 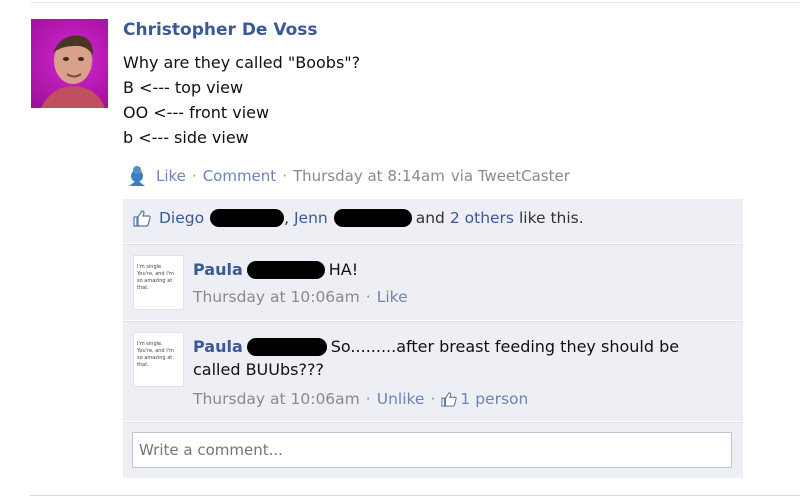 I want to click on post-author-name: Christopher De Voss, so click(x=220, y=30).